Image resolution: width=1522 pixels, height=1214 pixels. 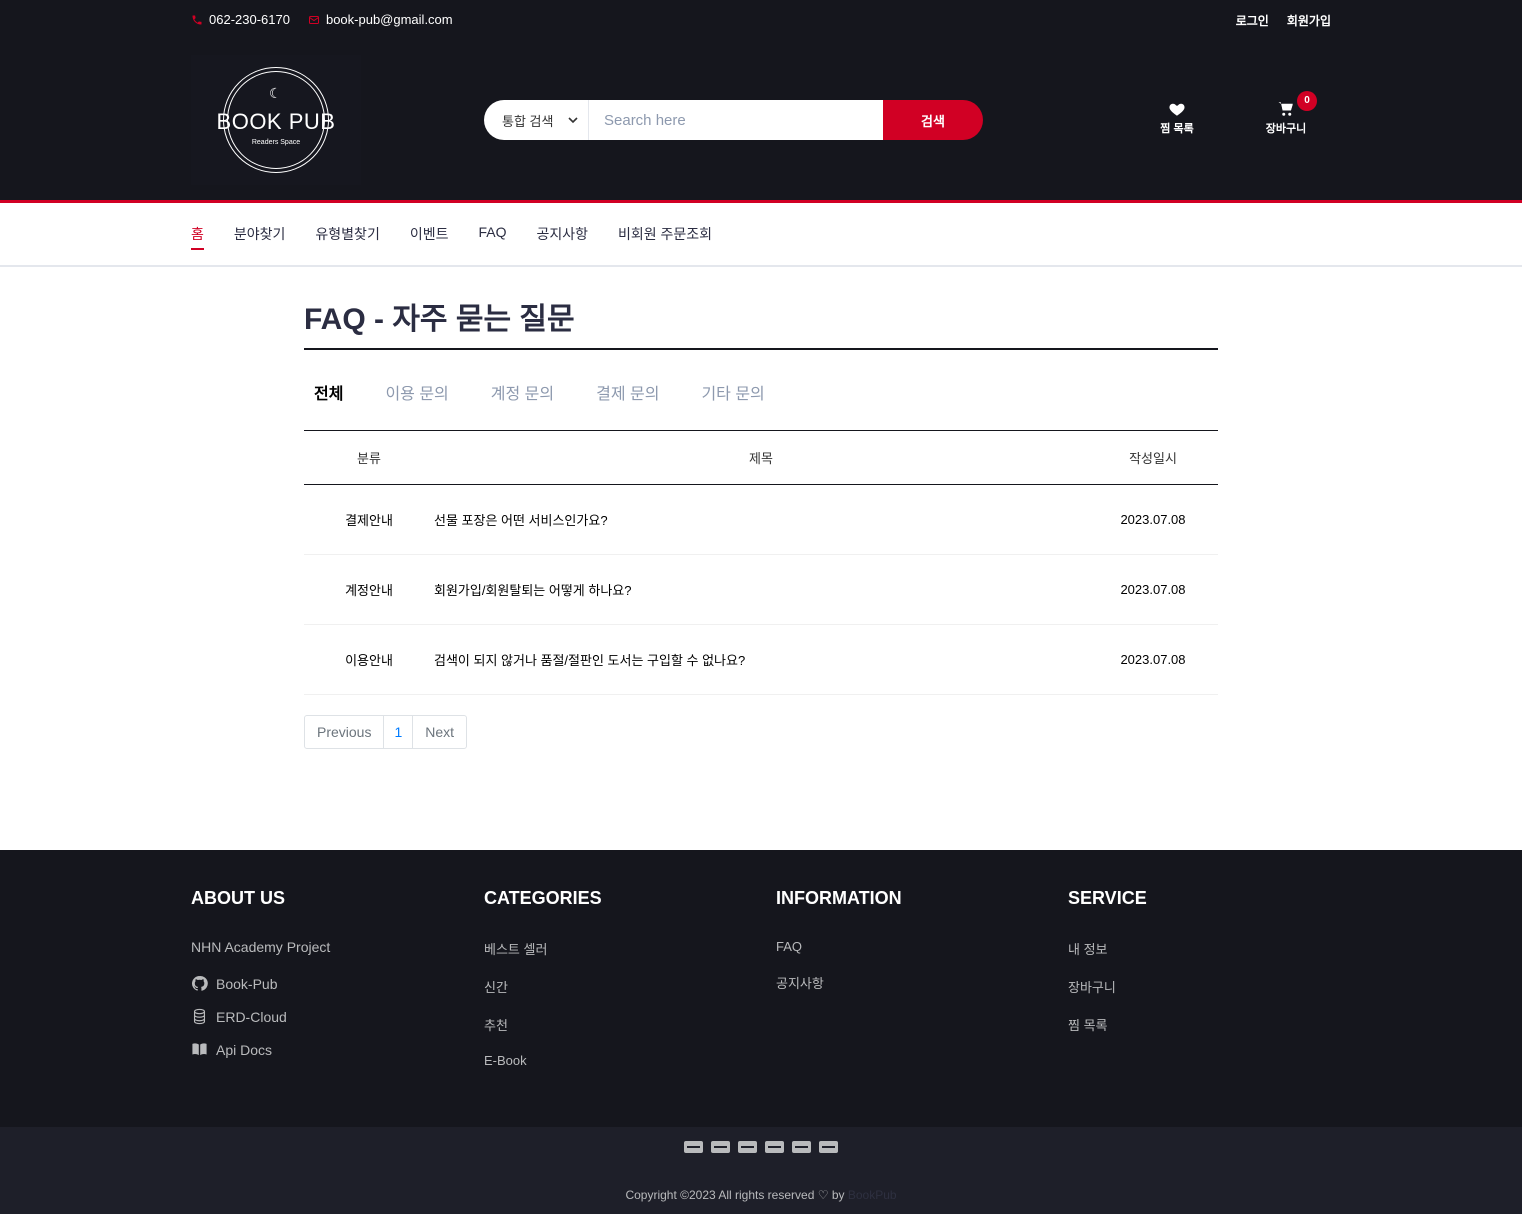 What do you see at coordinates (251, 1016) in the screenshot?
I see `erd-cloud-link-label: ERD-Cloud` at bounding box center [251, 1016].